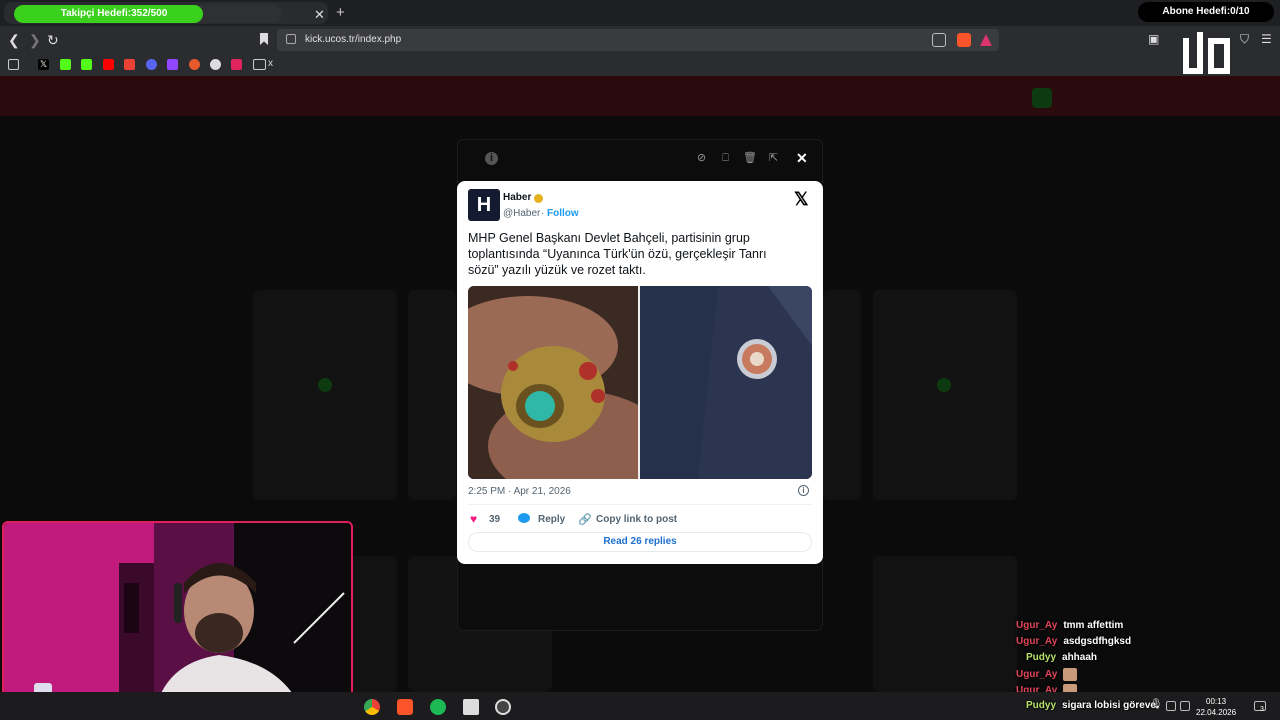  I want to click on chat-message: Pudyy ahhaah, so click(1061, 657).